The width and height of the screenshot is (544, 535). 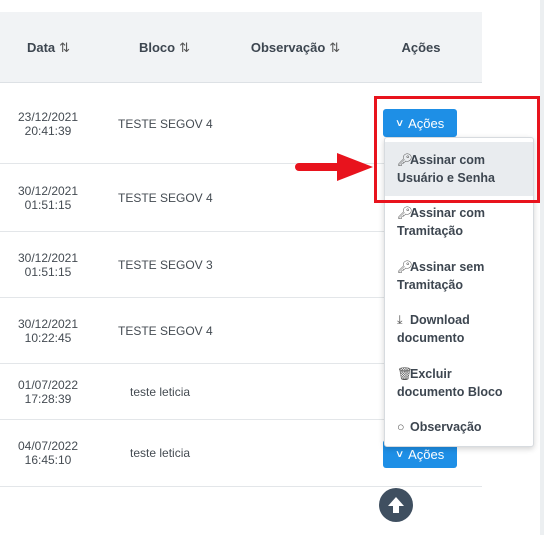 I want to click on date-cell: 23/12/2021 20:41:39, so click(x=48, y=123).